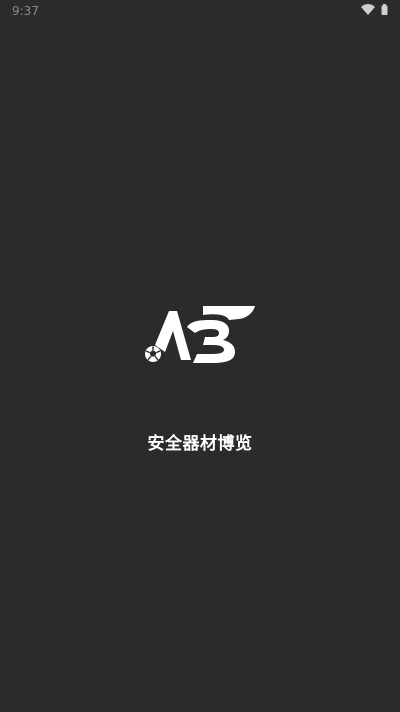  What do you see at coordinates (384, 9) in the screenshot?
I see `battery-icon` at bounding box center [384, 9].